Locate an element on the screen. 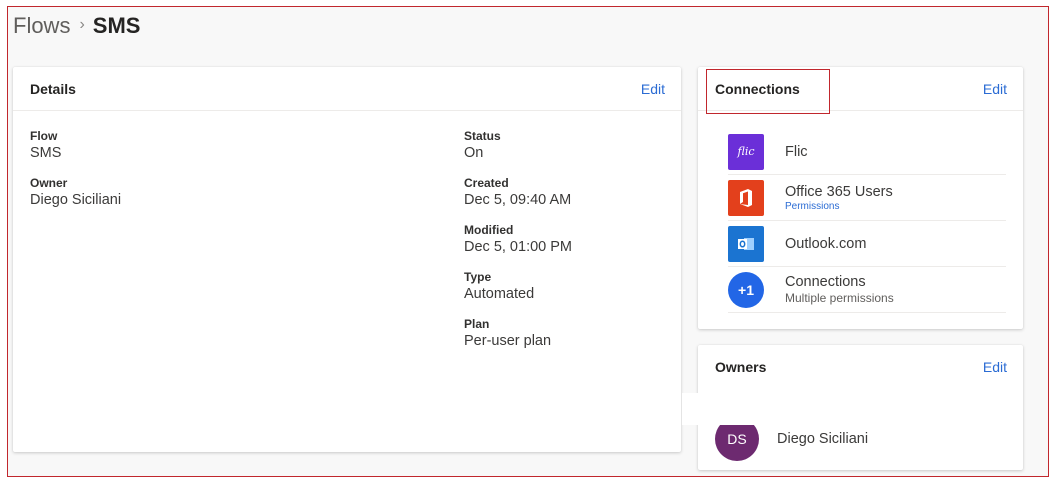 The width and height of the screenshot is (1056, 483). connection-more: +1 Connections Multiple permissions is located at coordinates (867, 290).